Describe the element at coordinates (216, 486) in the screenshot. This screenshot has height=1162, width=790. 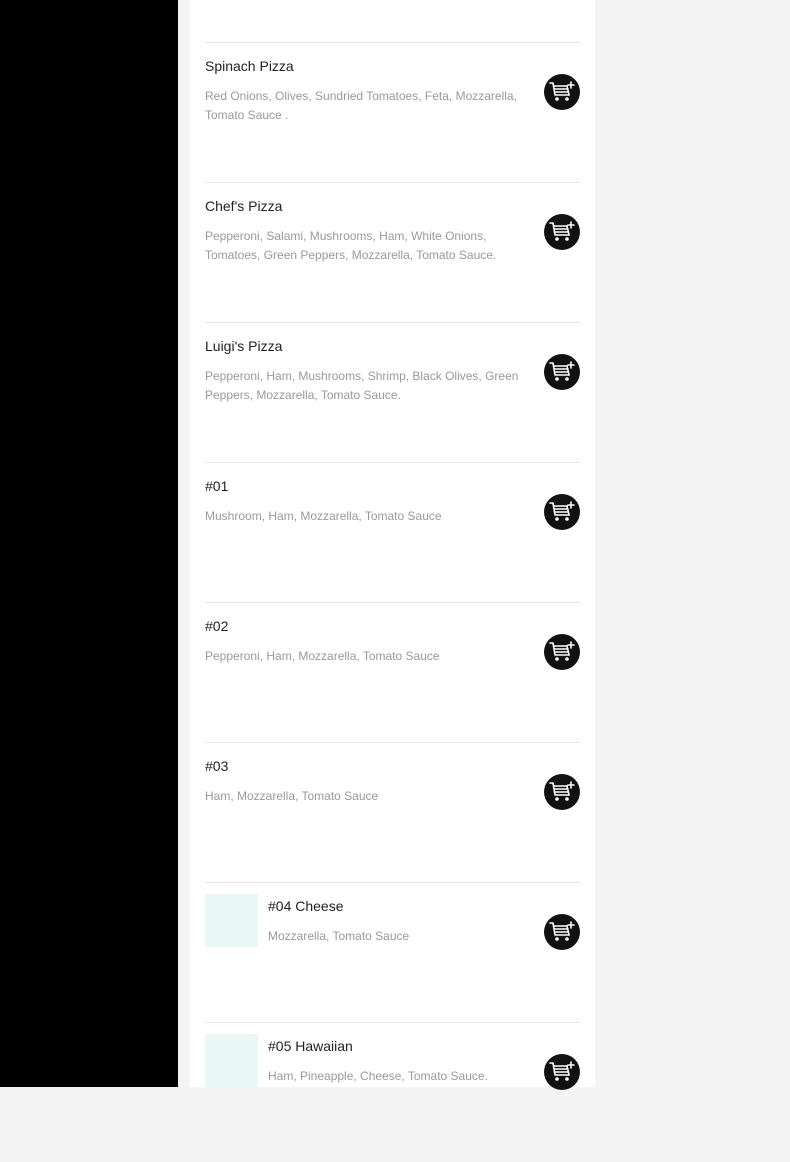
I see `item-name: #01` at that location.